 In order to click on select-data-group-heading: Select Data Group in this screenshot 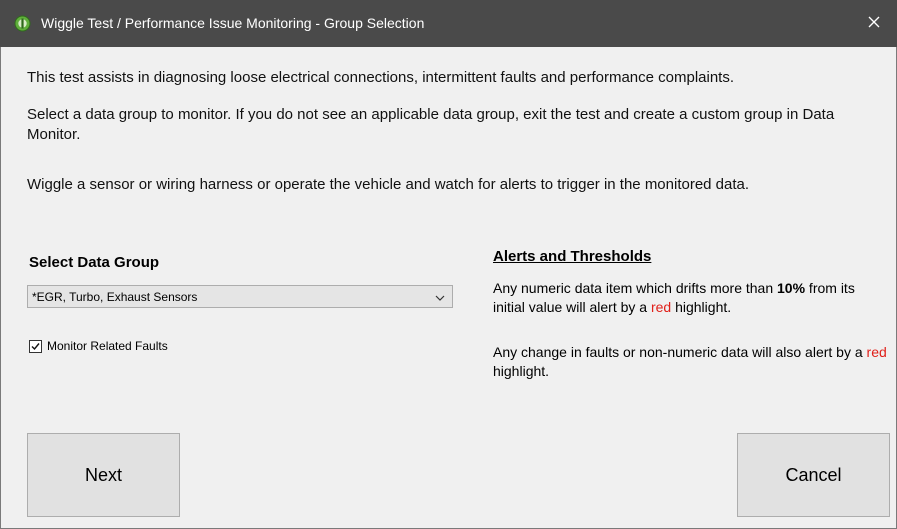, I will do `click(94, 262)`.